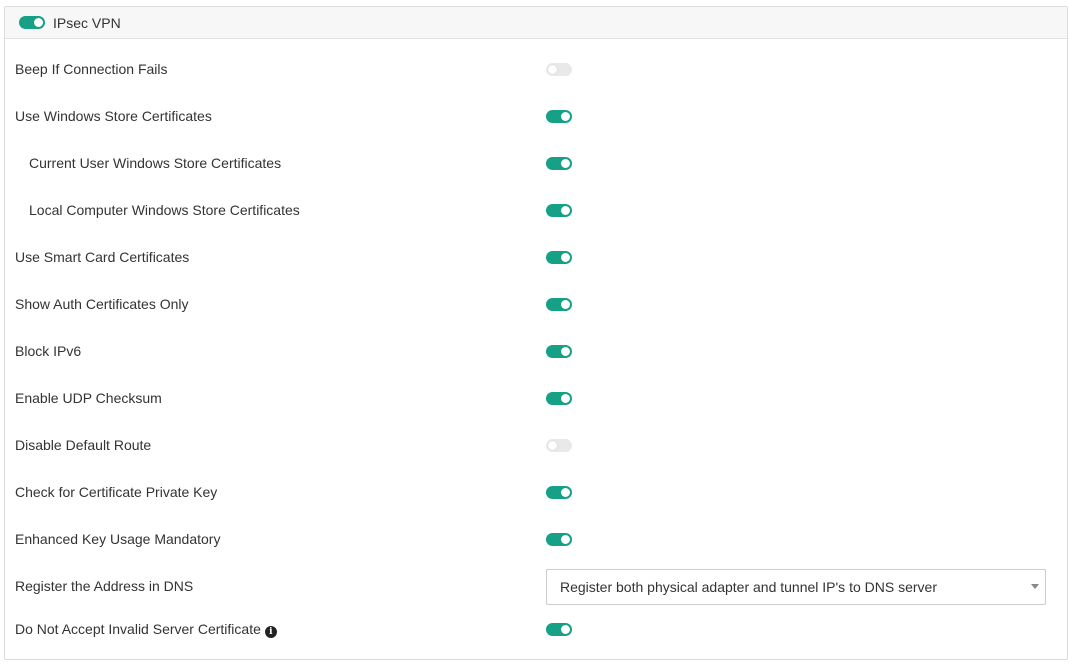 This screenshot has width=1069, height=667. I want to click on setting-row-current-user-windows-store-certificates: Current User Windows Store Certificates, so click(536, 165).